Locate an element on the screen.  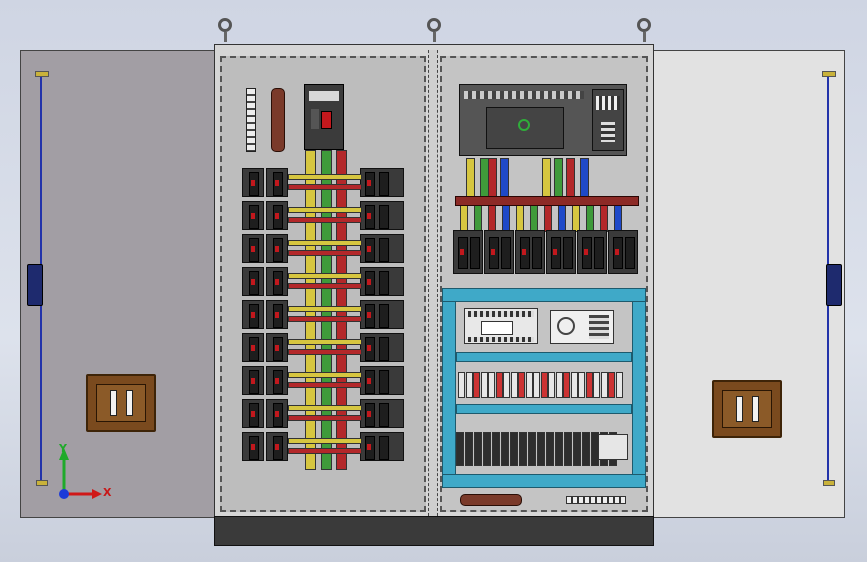
hmi-module is located at coordinates (582, 327).